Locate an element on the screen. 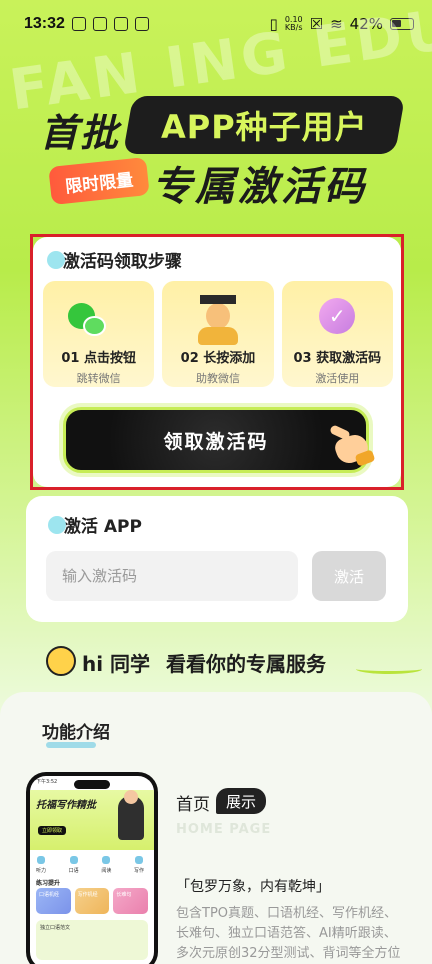 The image size is (432, 964). phone-status-time: 下午3:52 is located at coordinates (47, 782).